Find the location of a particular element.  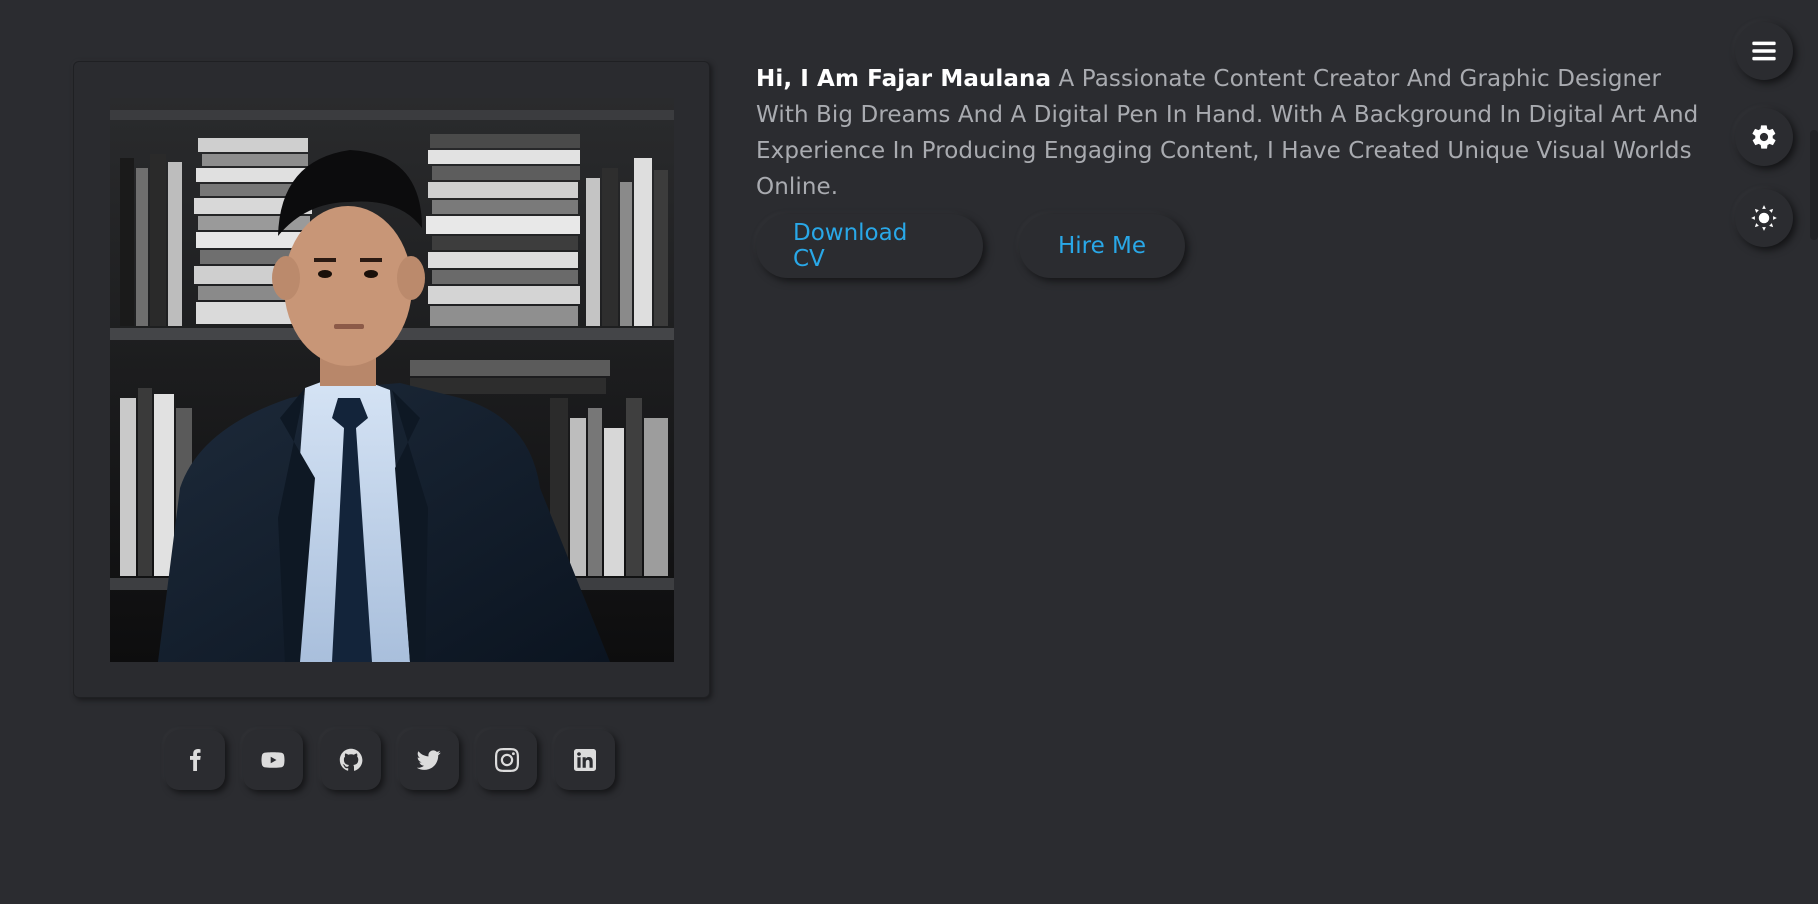

download-cv-button: Download CV is located at coordinates (869, 246).